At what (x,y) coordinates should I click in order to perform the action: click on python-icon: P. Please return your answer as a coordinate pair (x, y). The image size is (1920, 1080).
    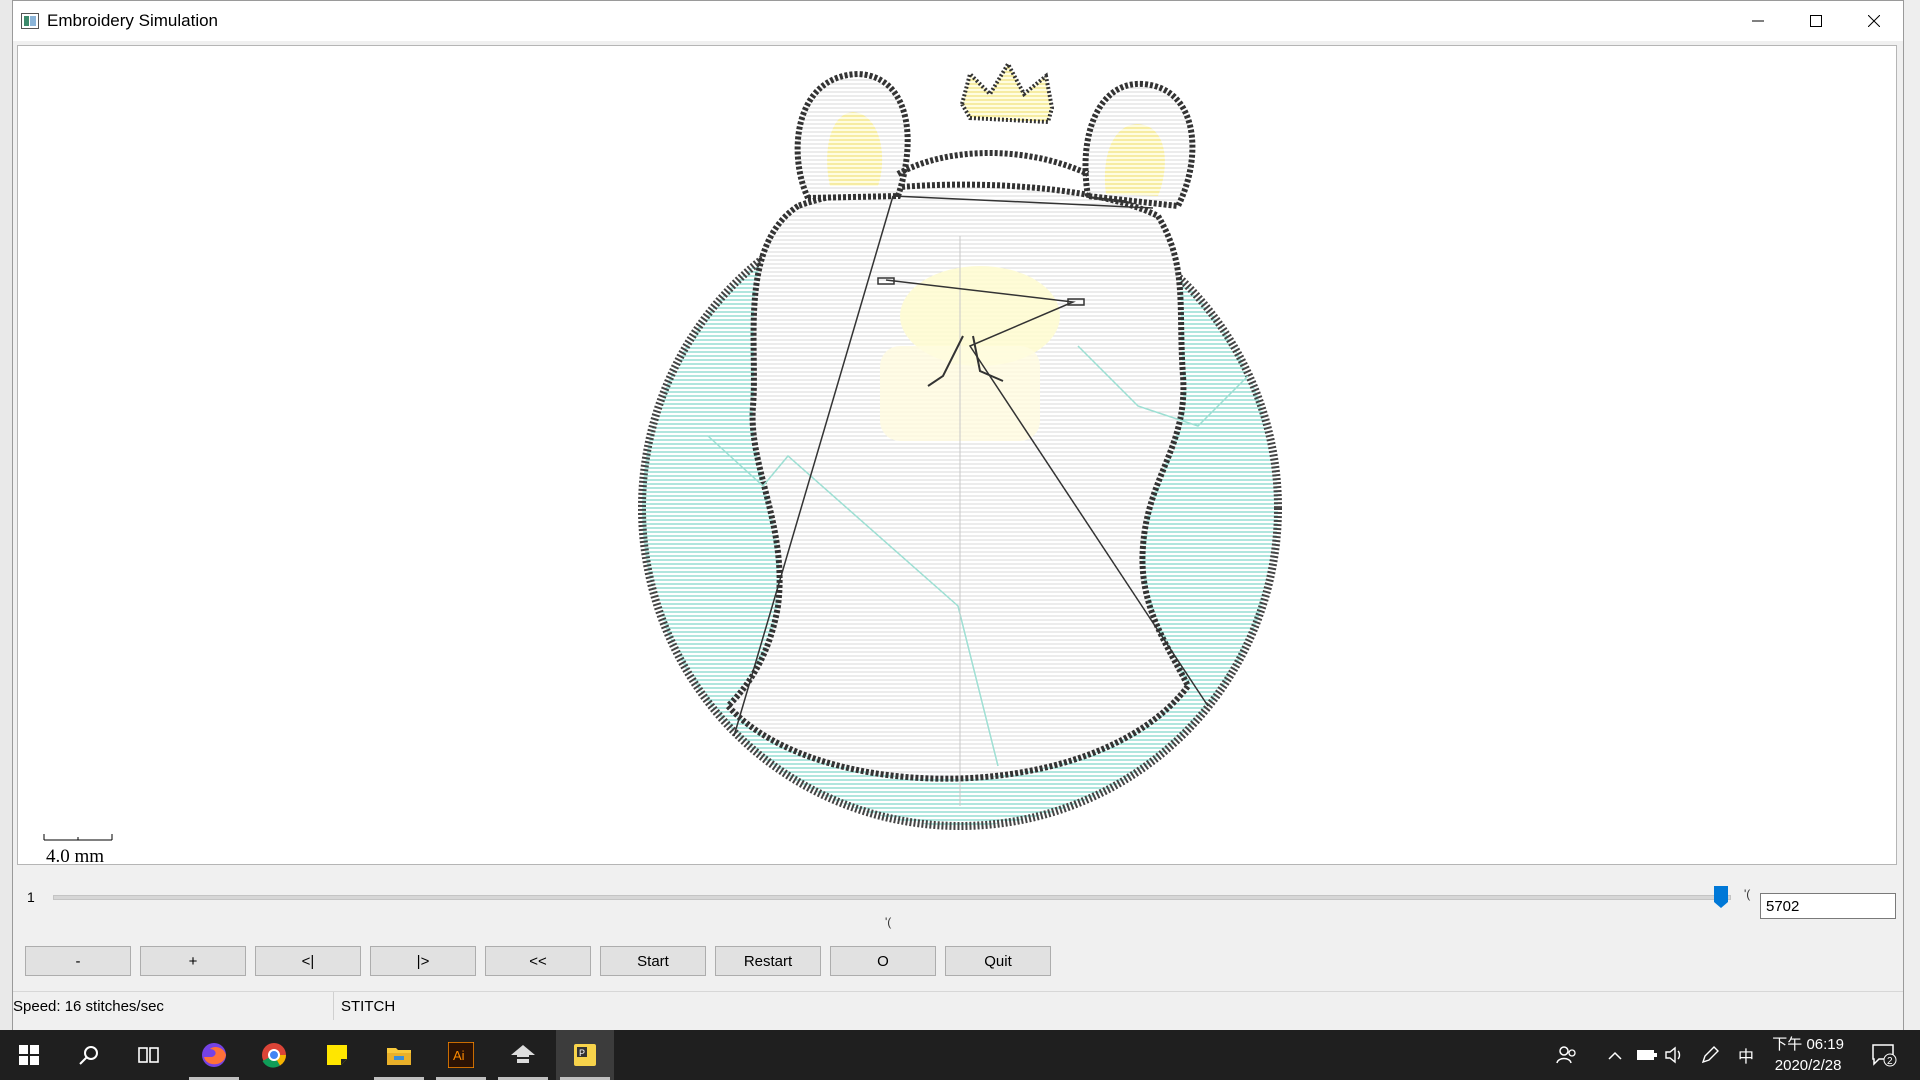
    Looking at the image, I should click on (585, 1055).